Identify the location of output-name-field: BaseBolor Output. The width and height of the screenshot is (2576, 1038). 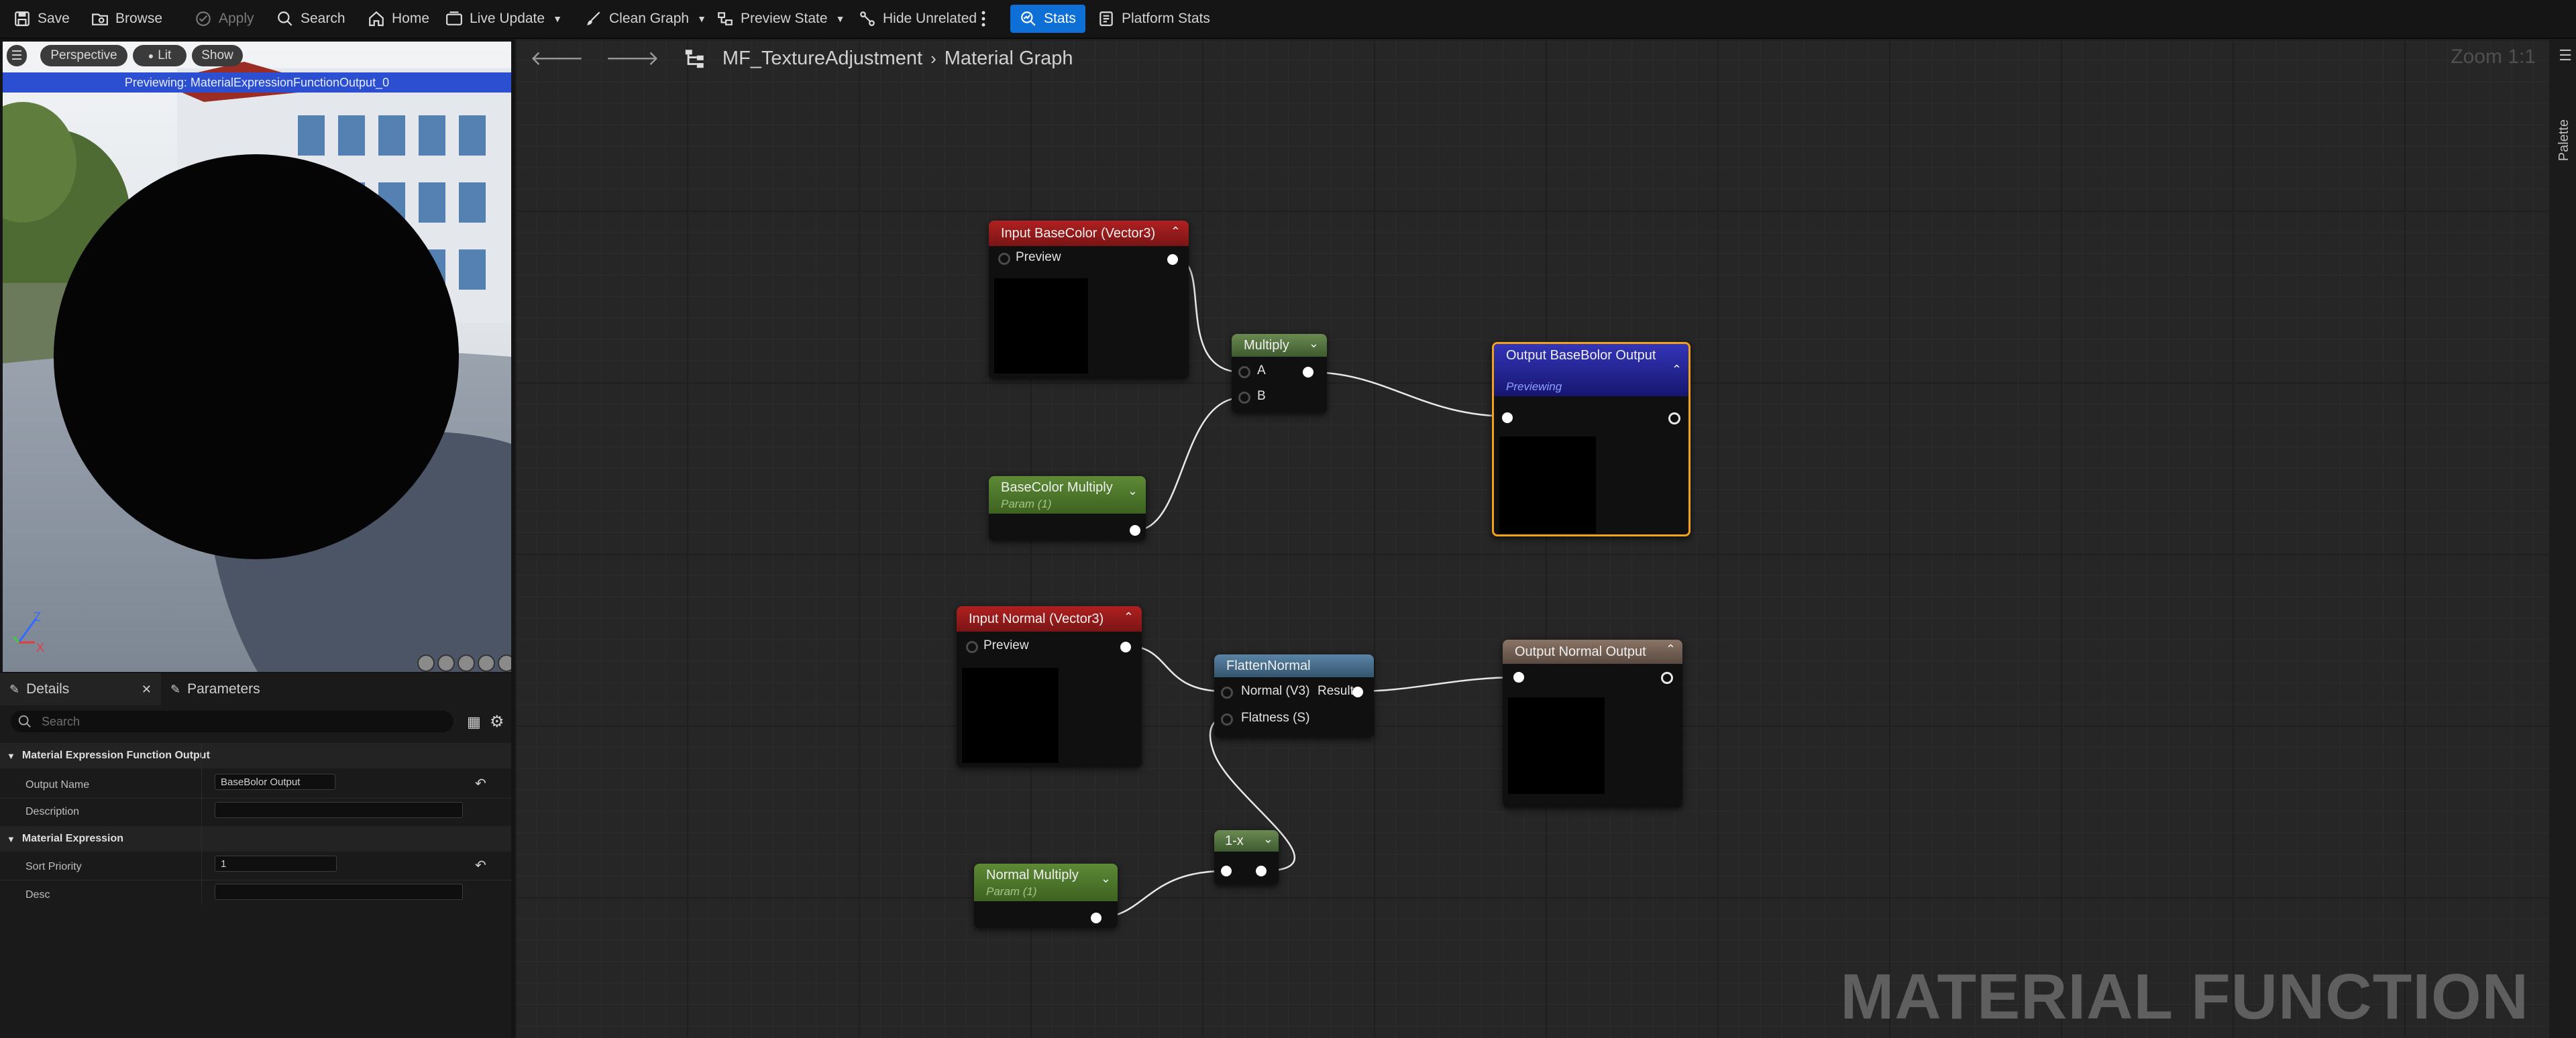
(275, 782).